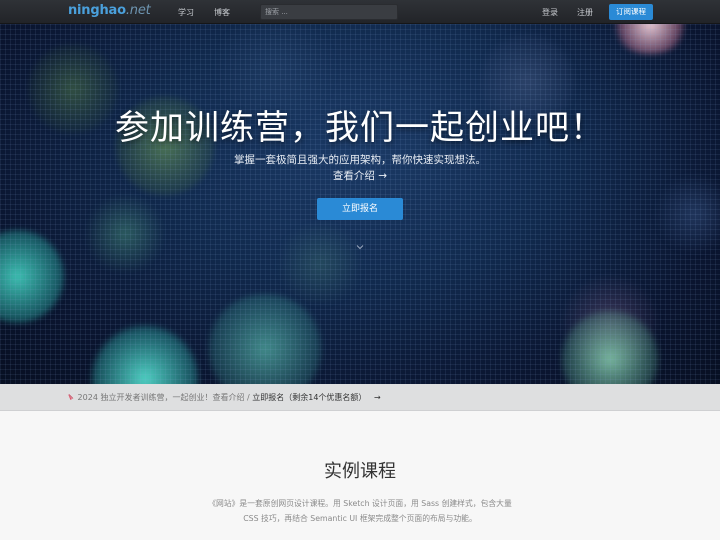 The image size is (720, 540). Describe the element at coordinates (360, 209) in the screenshot. I see `signup-now-button: 立即报名` at that location.